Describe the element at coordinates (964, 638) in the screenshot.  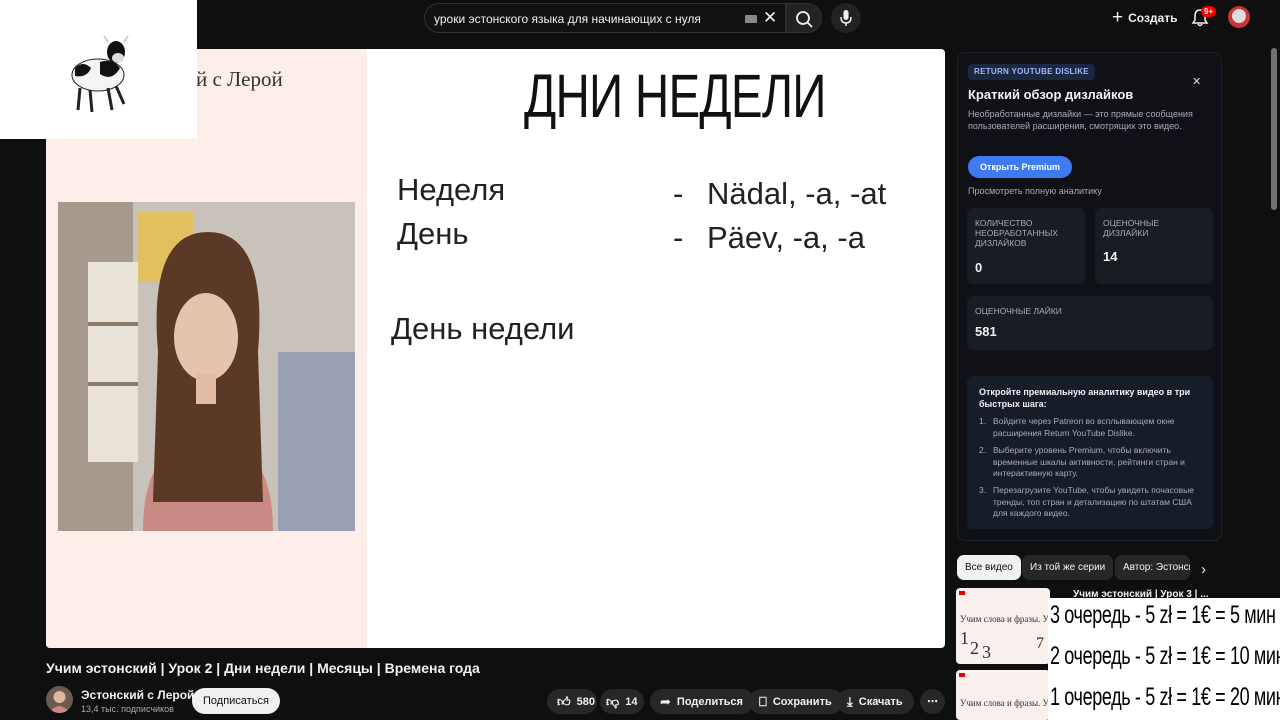
I see `svg-text: 1` at that location.